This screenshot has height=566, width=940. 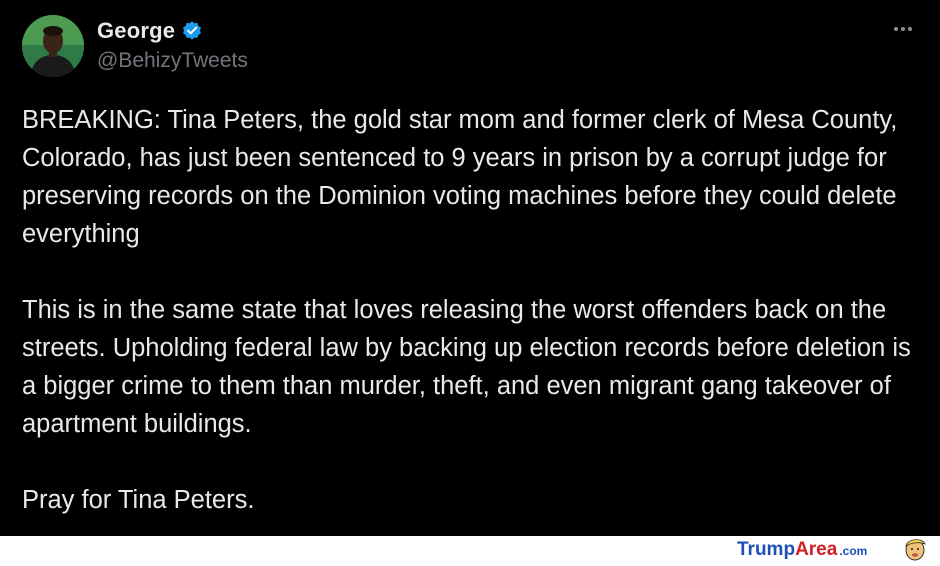 I want to click on more-options-icon, so click(x=903, y=29).